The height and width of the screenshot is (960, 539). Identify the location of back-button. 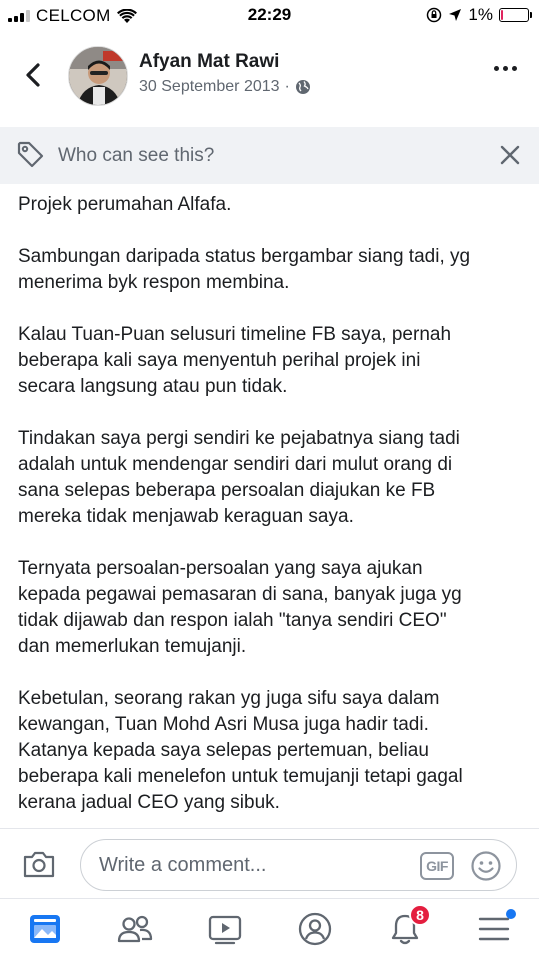
(33, 75).